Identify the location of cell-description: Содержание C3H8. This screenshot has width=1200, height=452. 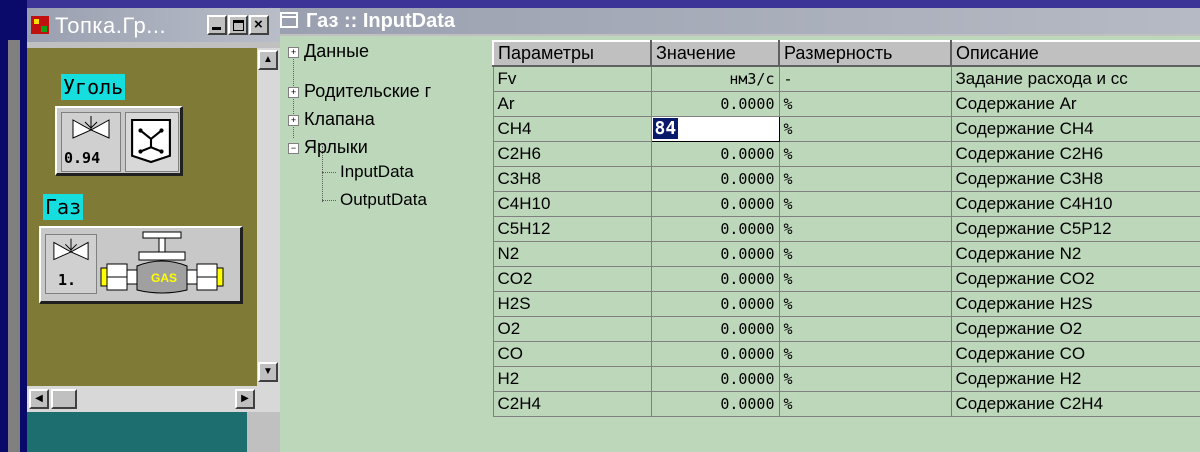
(1075, 178).